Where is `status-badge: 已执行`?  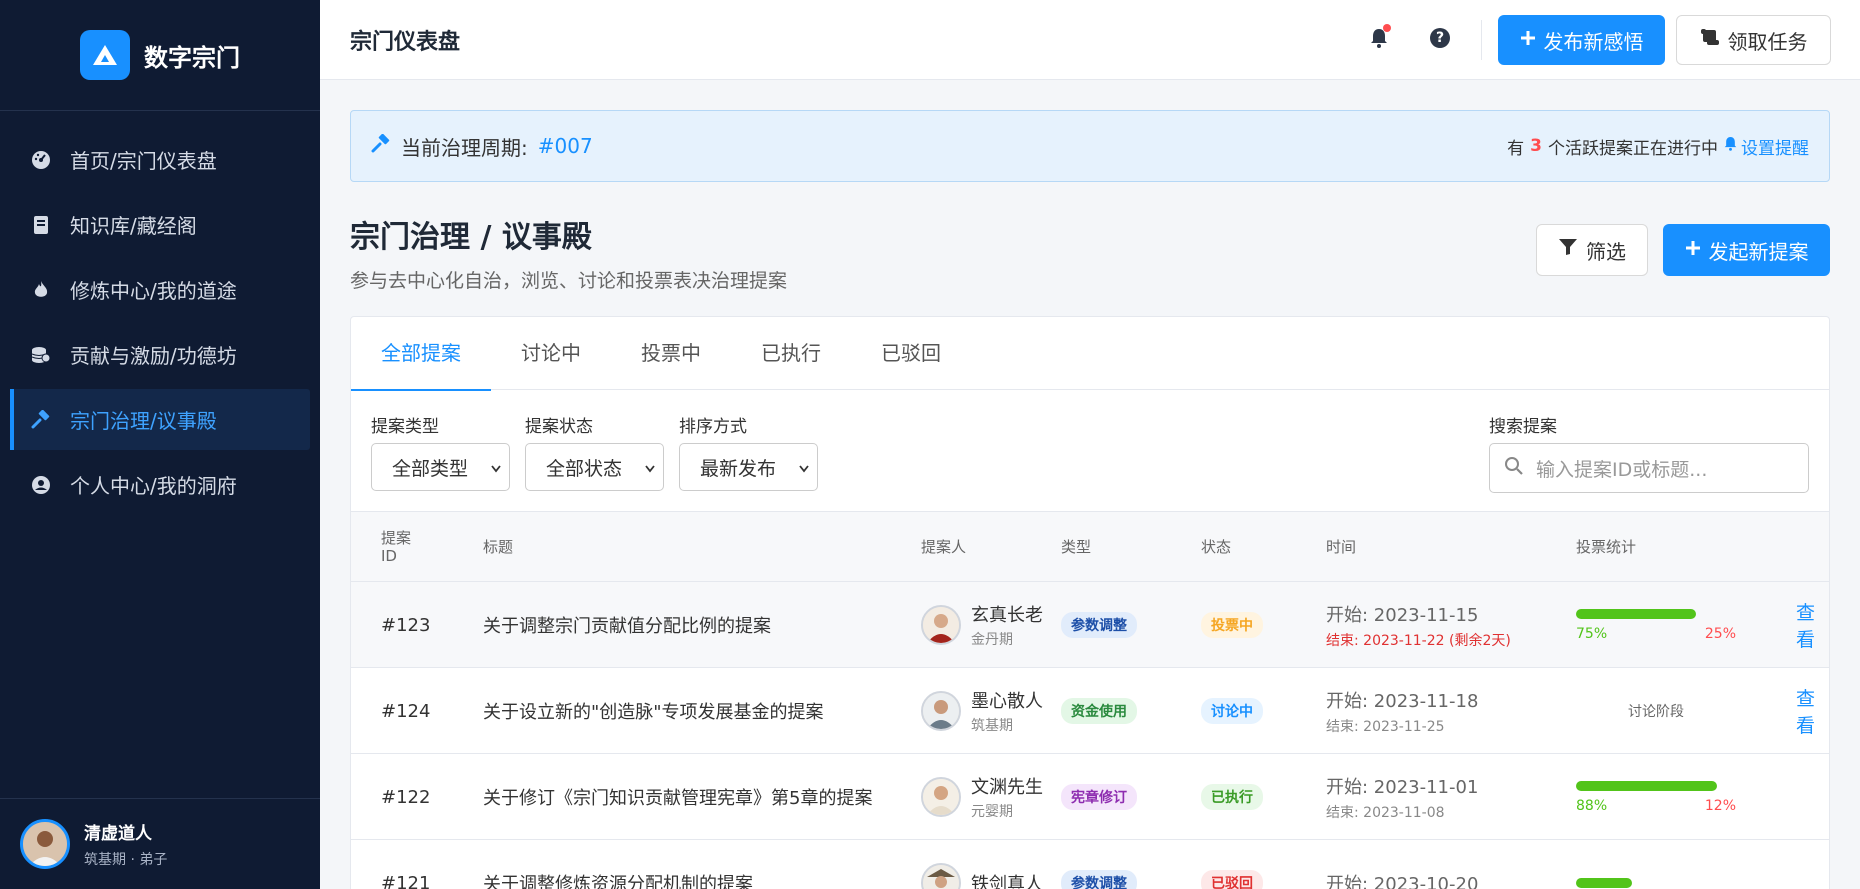 status-badge: 已执行 is located at coordinates (1232, 797).